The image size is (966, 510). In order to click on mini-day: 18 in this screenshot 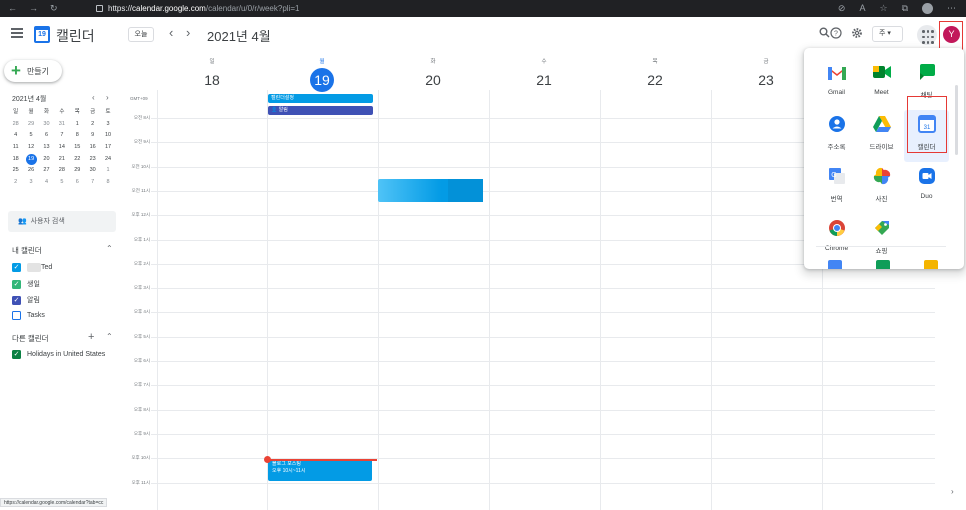, I will do `click(15, 160)`.